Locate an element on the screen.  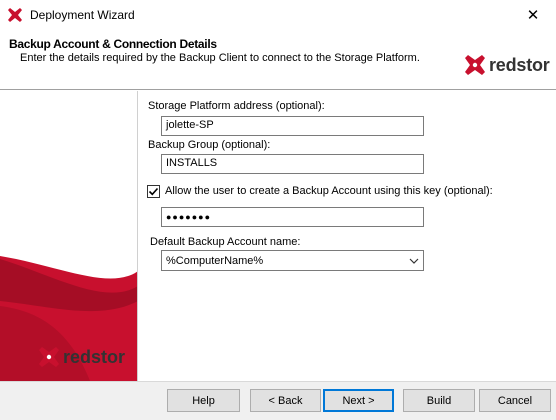
app-icon is located at coordinates (15, 15).